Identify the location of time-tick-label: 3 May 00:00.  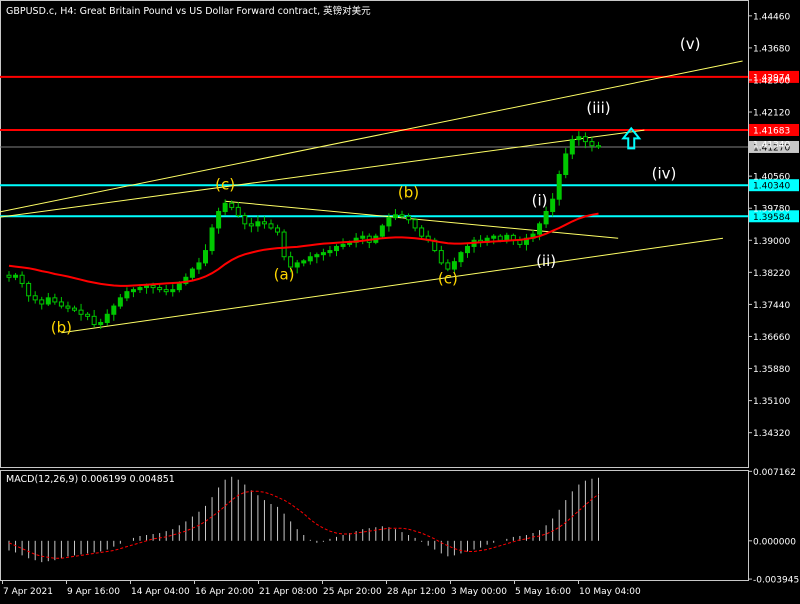
(479, 592).